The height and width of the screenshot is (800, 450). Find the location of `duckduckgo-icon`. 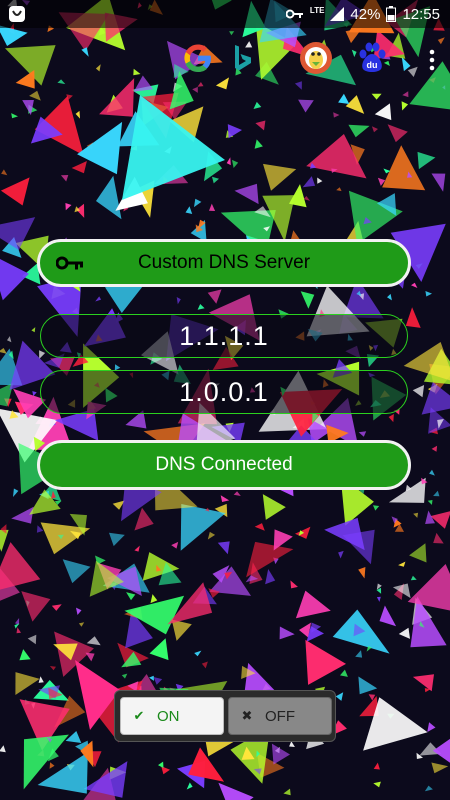

duckduckgo-icon is located at coordinates (316, 58).